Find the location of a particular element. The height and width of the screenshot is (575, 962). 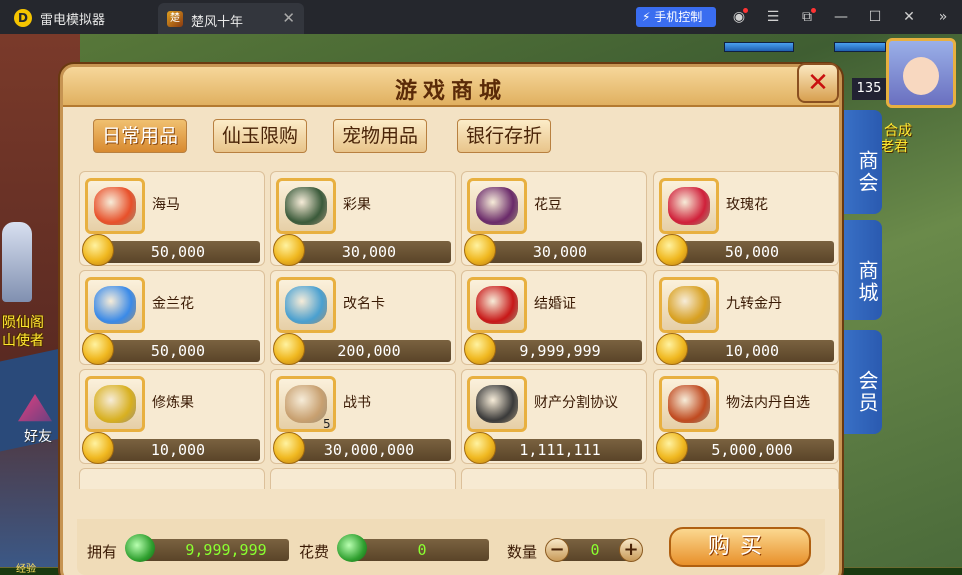

price-bar: 1,111,111 is located at coordinates (560, 450).